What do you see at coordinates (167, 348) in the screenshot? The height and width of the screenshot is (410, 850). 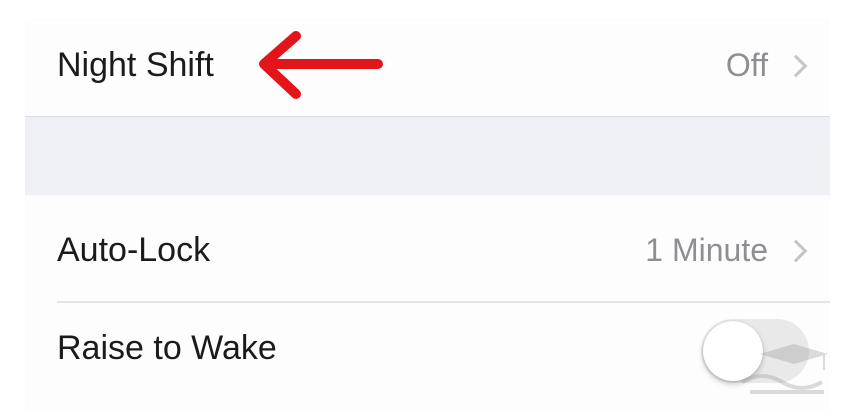 I see `raise-to-wake-label: Raise to Wake` at bounding box center [167, 348].